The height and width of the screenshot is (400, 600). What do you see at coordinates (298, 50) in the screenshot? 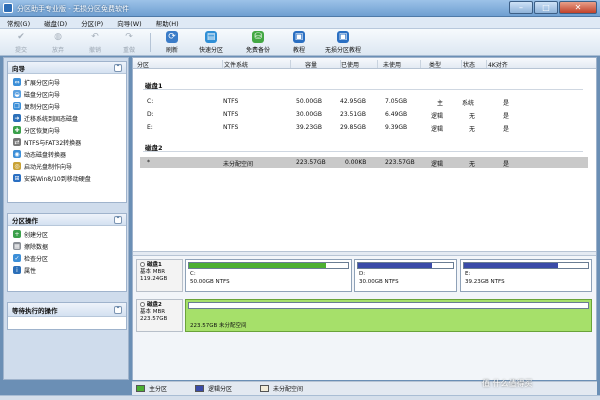
I see `tutorial-label: 教程` at bounding box center [298, 50].